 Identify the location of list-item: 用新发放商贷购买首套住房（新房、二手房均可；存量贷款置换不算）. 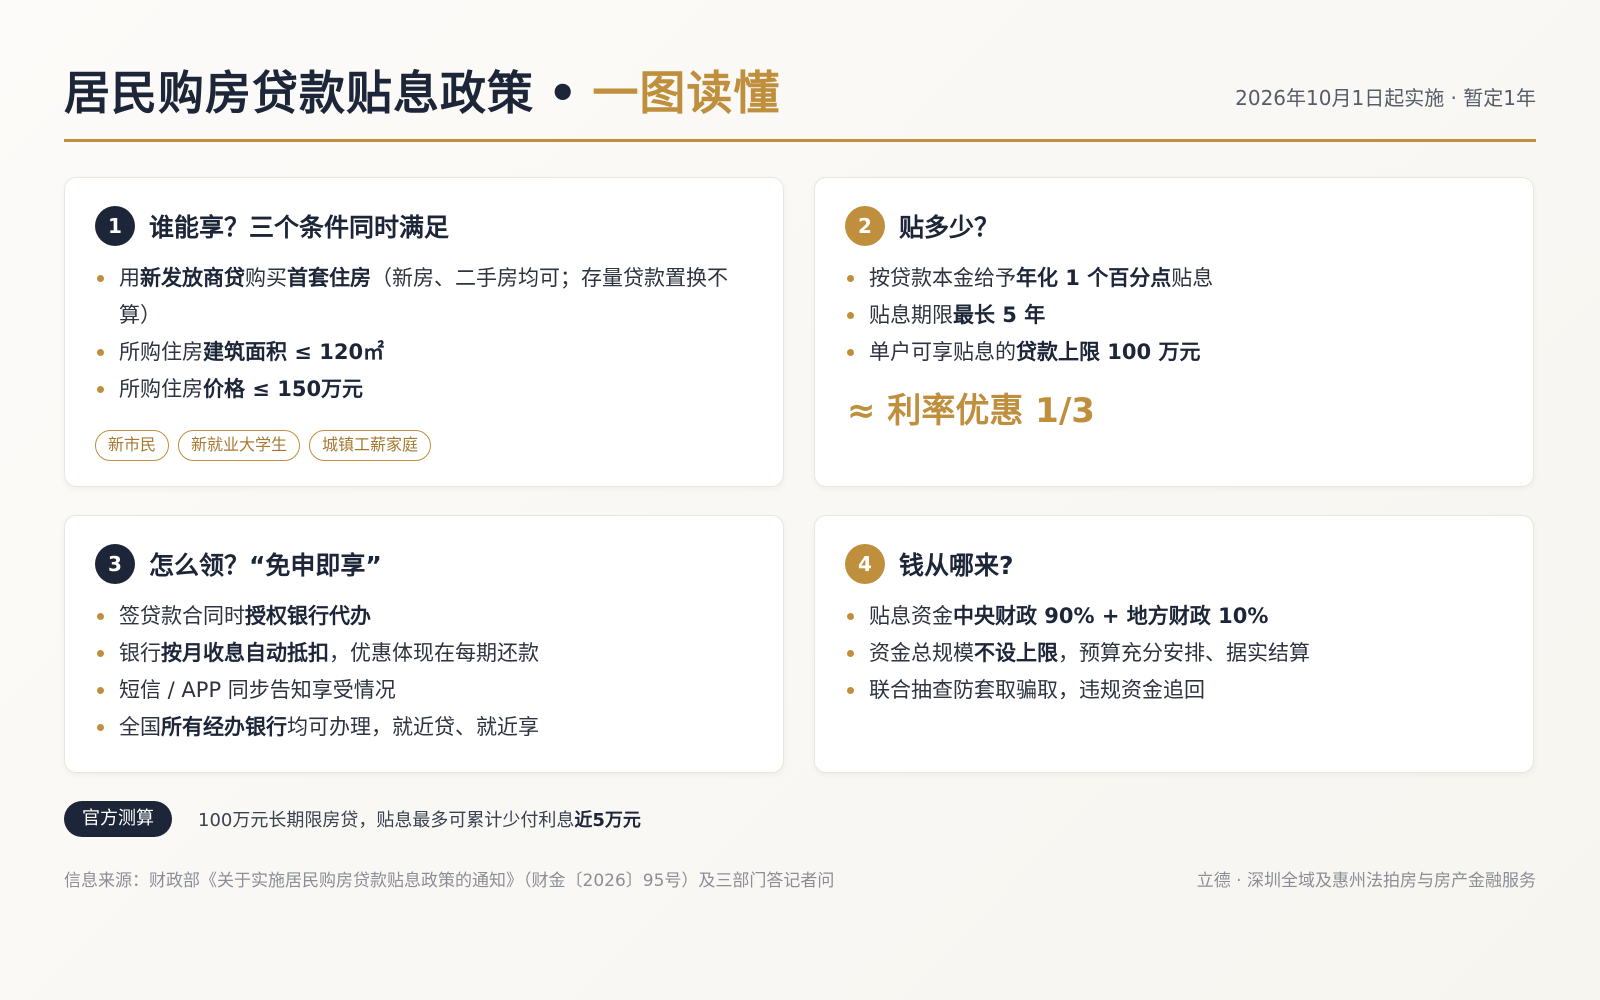
(425, 297).